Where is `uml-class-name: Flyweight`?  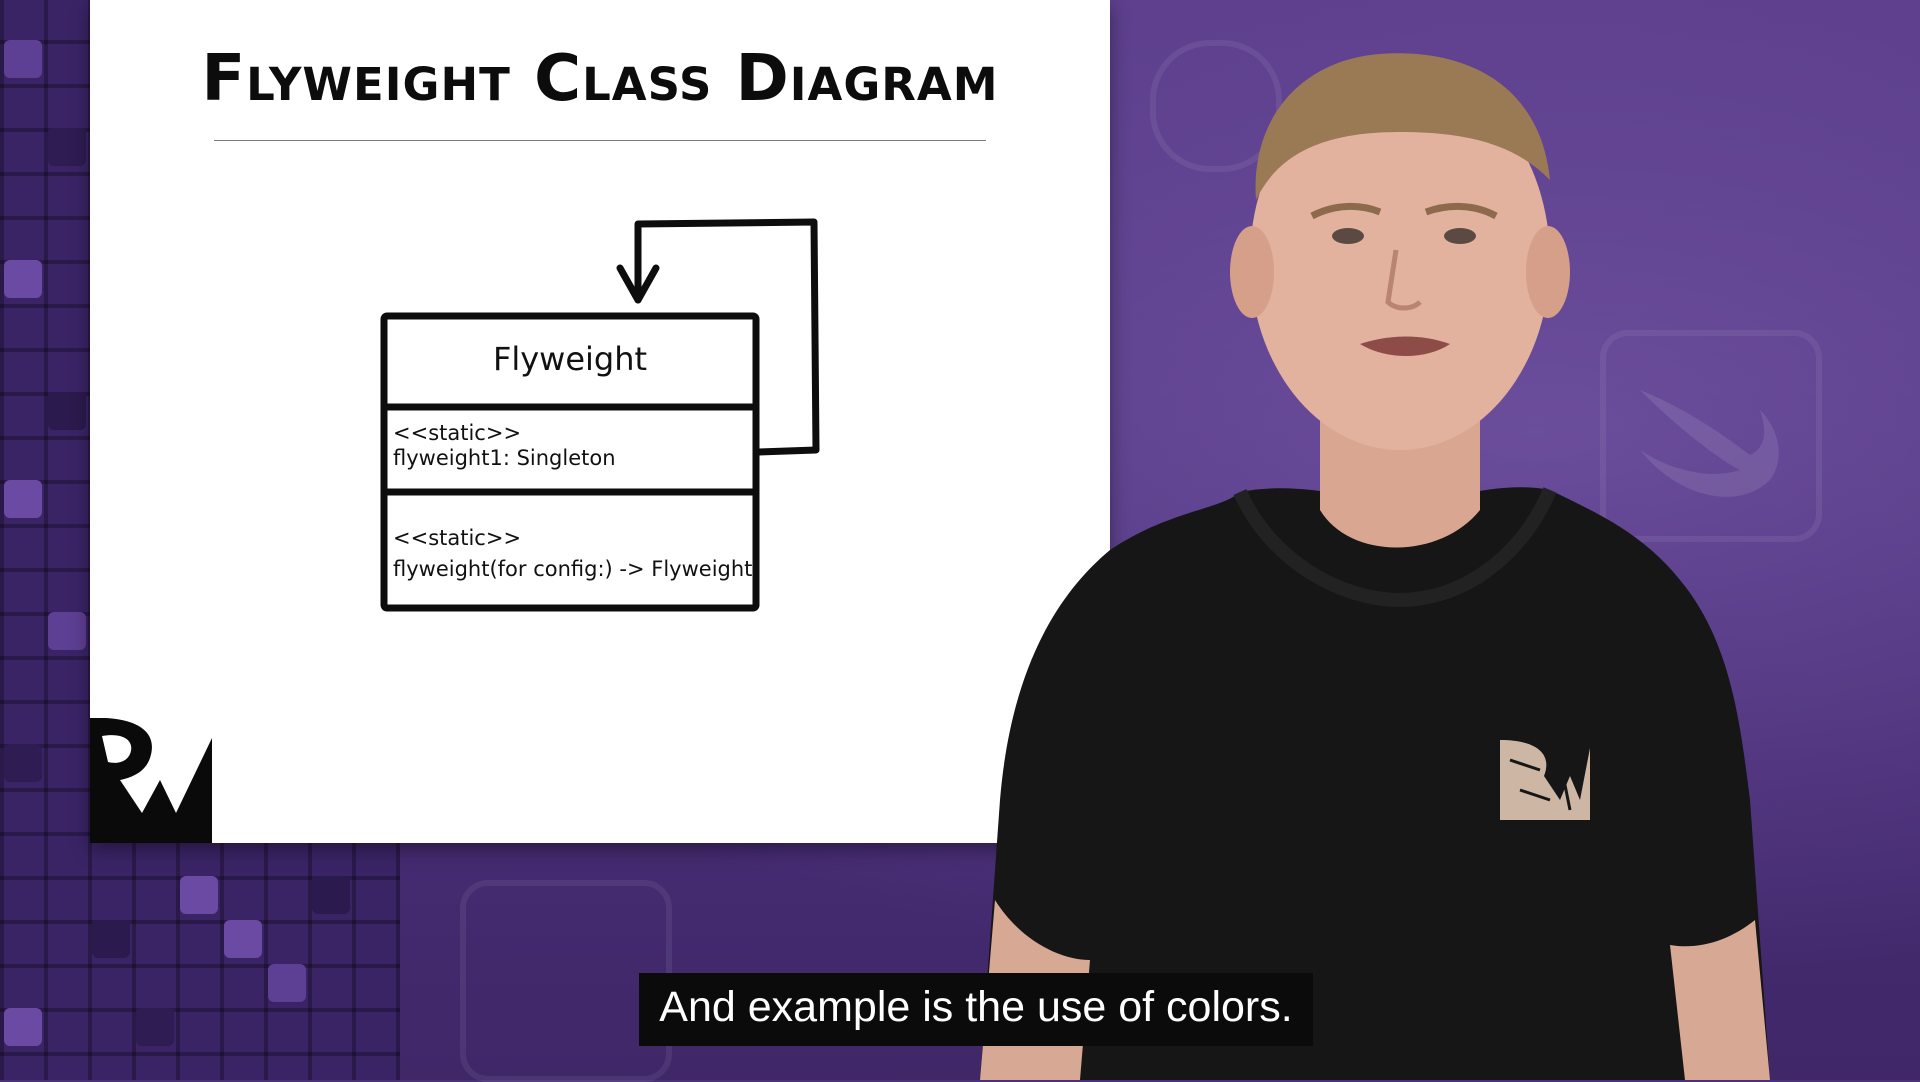 uml-class-name: Flyweight is located at coordinates (570, 359).